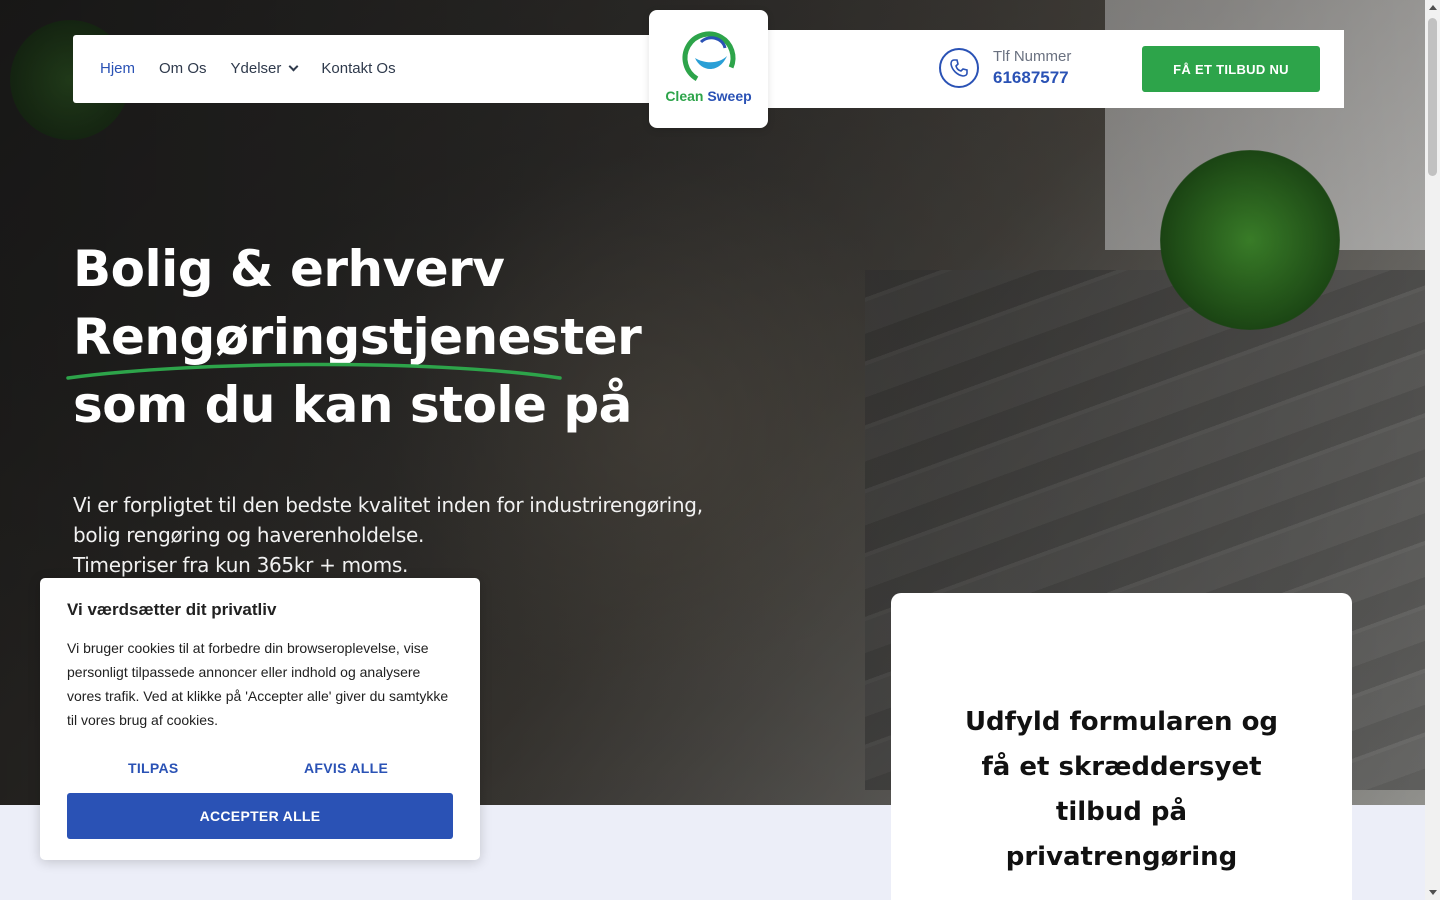 This screenshot has height=900, width=1440. I want to click on menu-item-kontakt-os: Kontakt Os, so click(358, 68).